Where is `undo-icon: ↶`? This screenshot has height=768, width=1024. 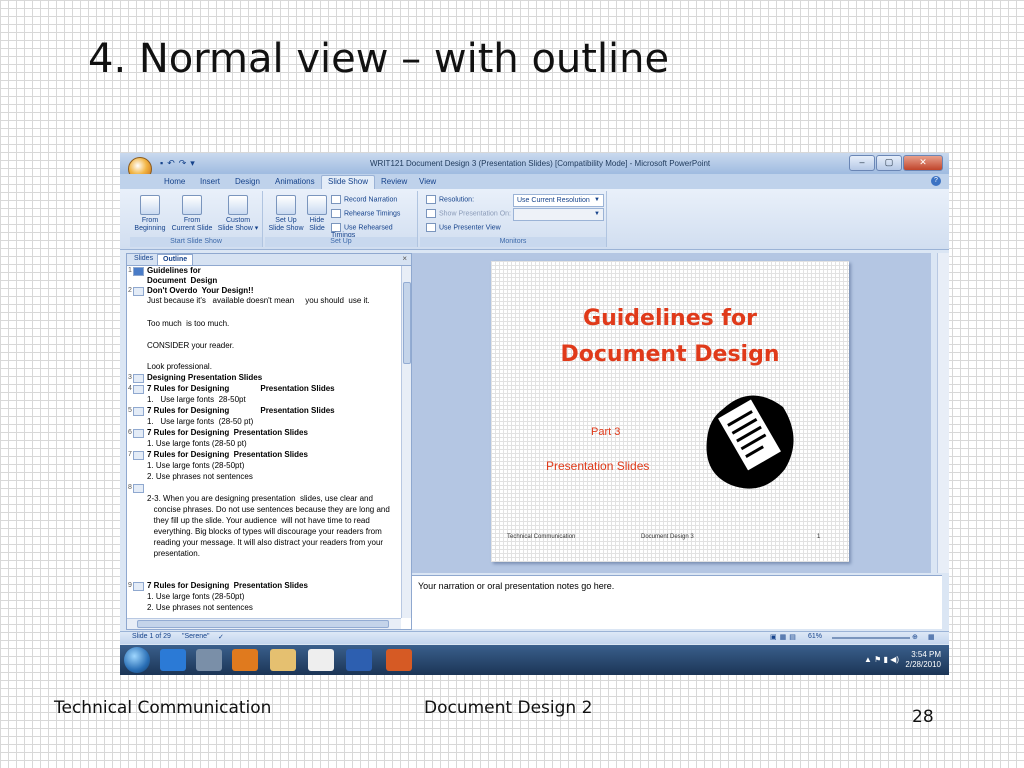
undo-icon: ↶ is located at coordinates (173, 163).